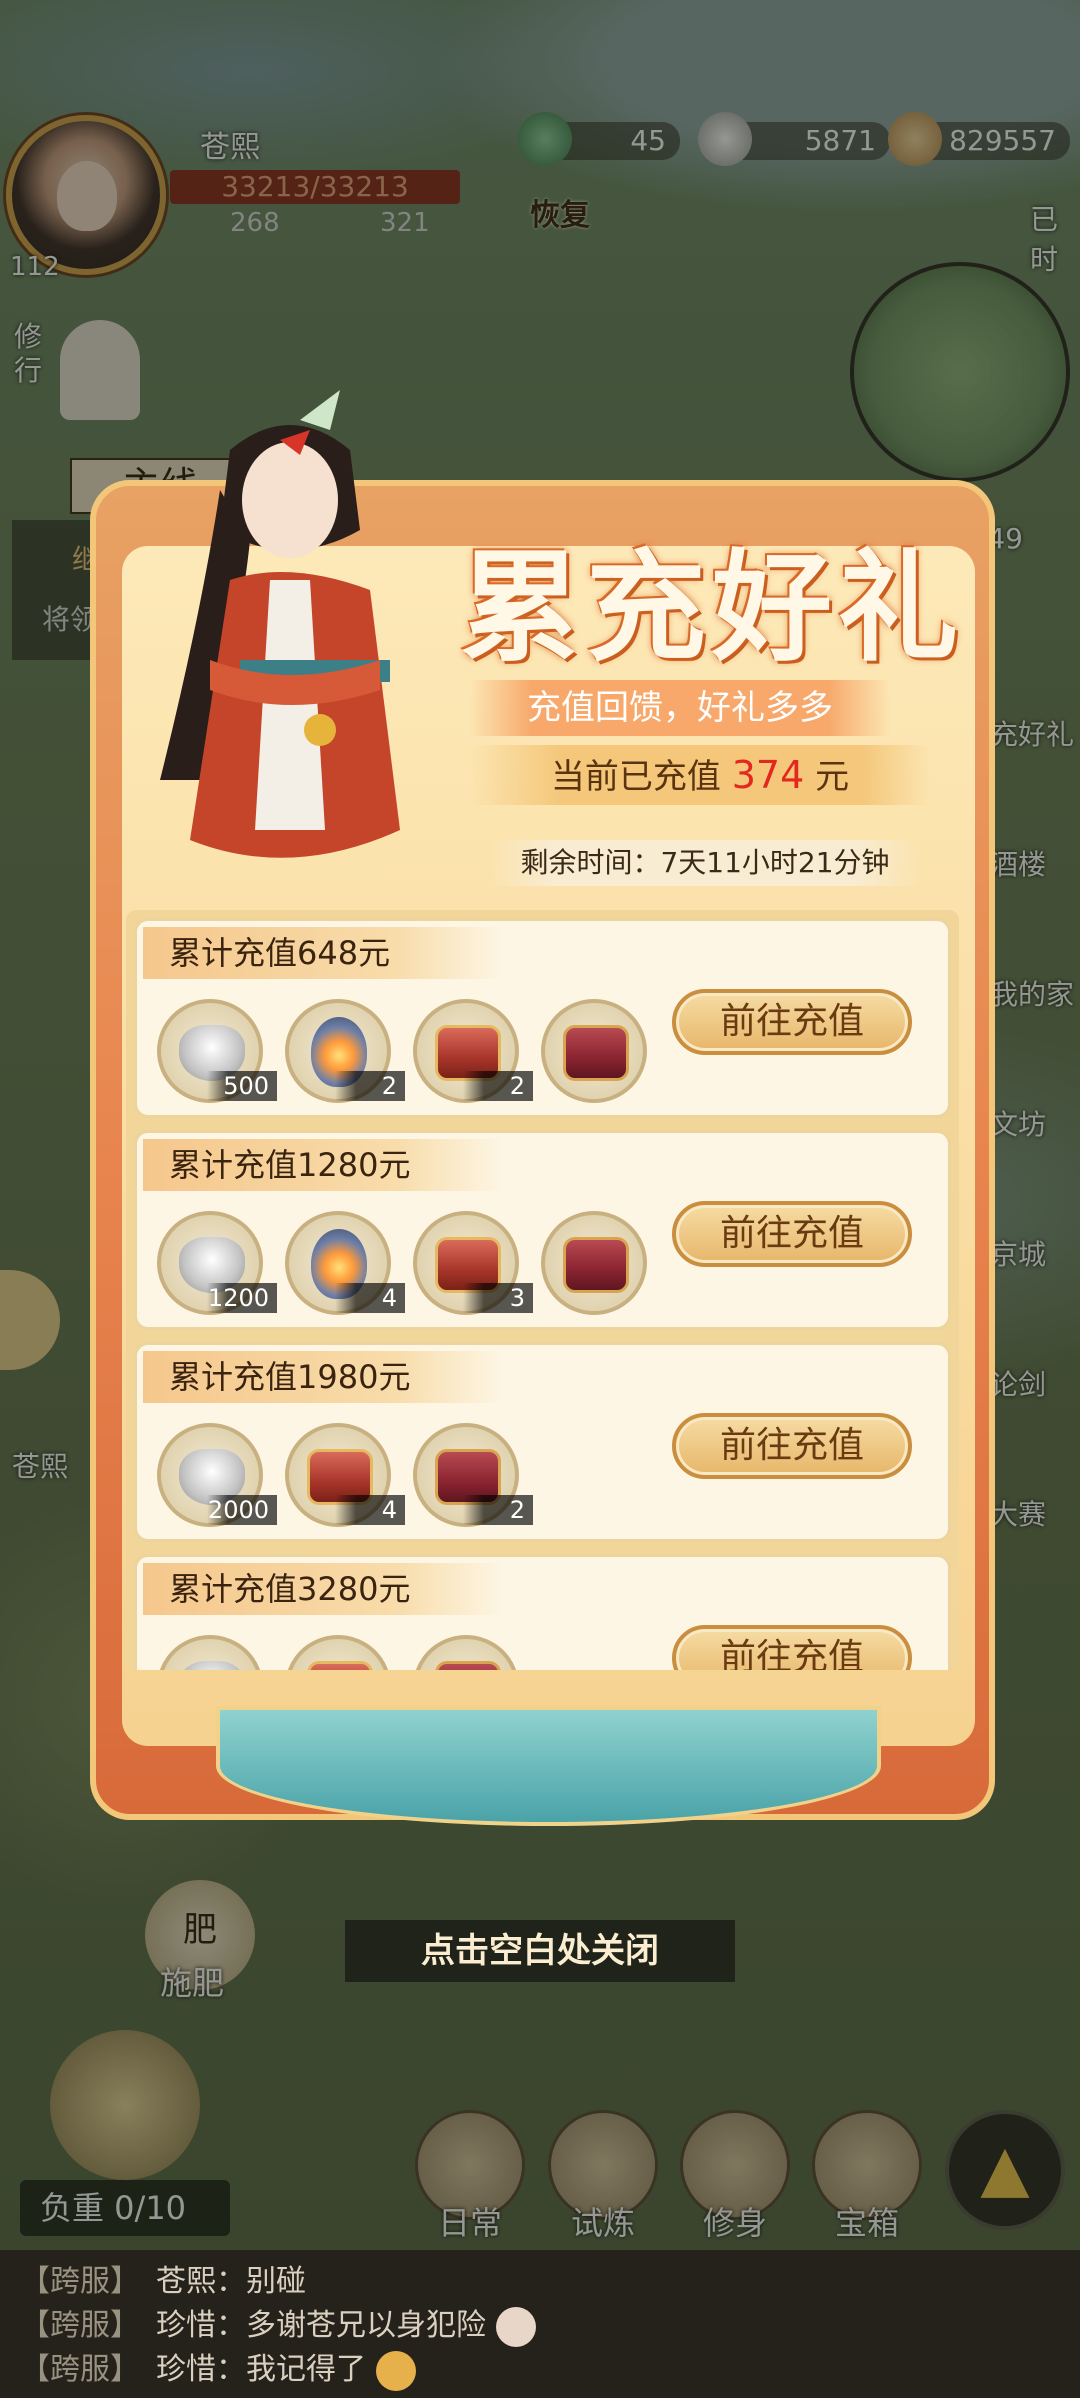  What do you see at coordinates (242, 1086) in the screenshot?
I see `reward-count: 500` at bounding box center [242, 1086].